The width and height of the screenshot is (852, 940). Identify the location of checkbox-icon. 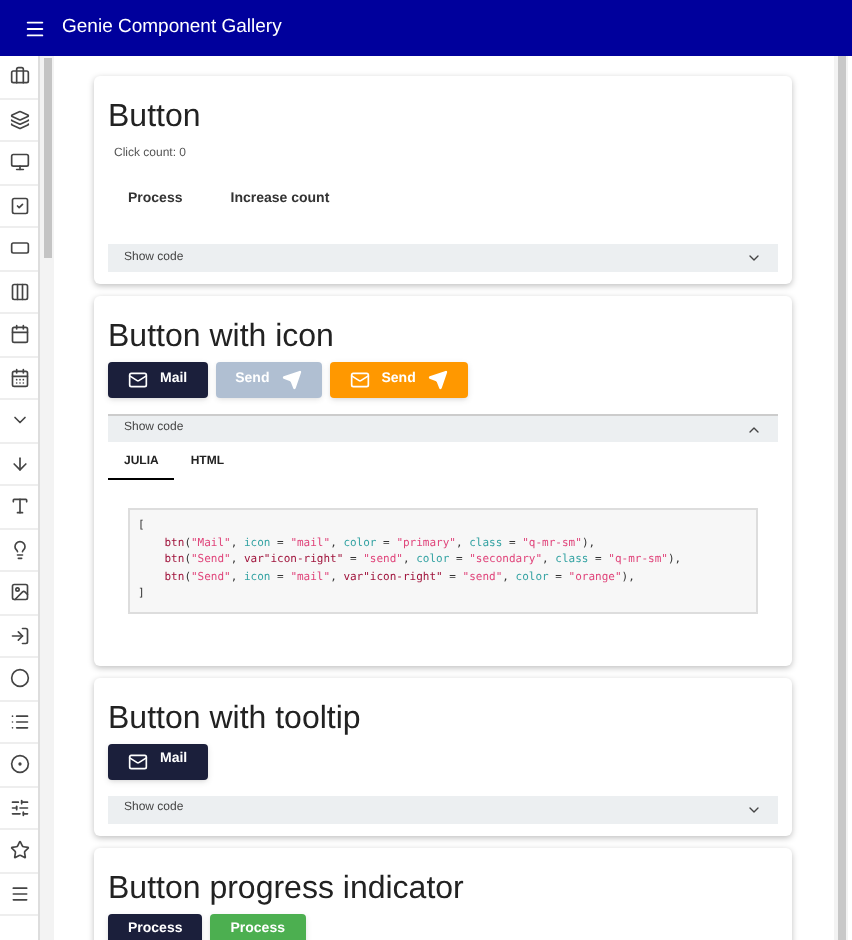
(19, 205).